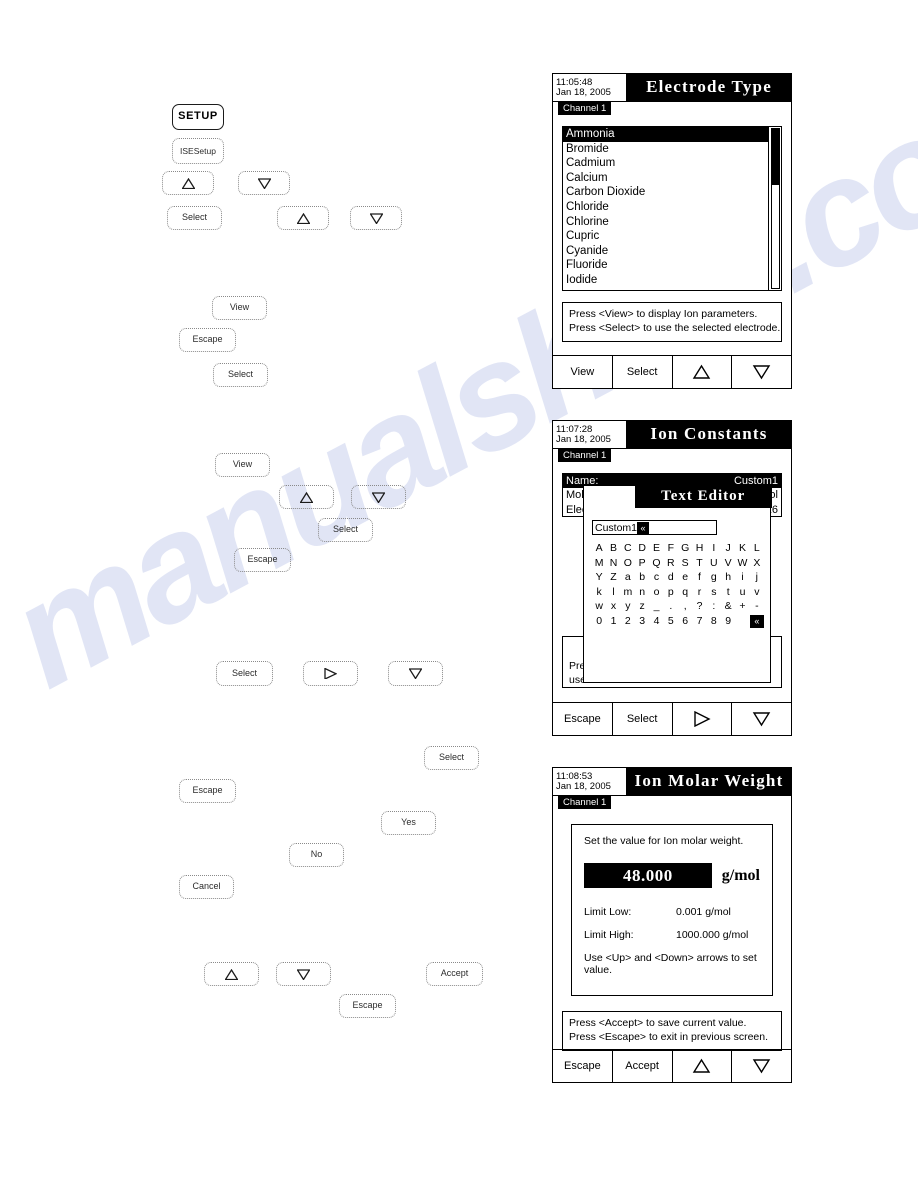 This screenshot has width=918, height=1188. Describe the element at coordinates (599, 564) in the screenshot. I see `keyboard-key: M` at that location.